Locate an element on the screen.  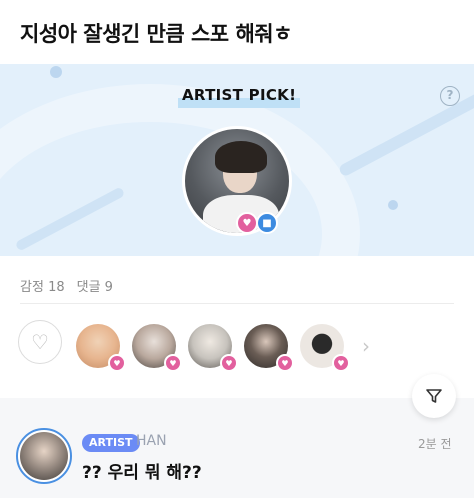
artist-pick-label: ARTIST PICK! is located at coordinates (239, 97).